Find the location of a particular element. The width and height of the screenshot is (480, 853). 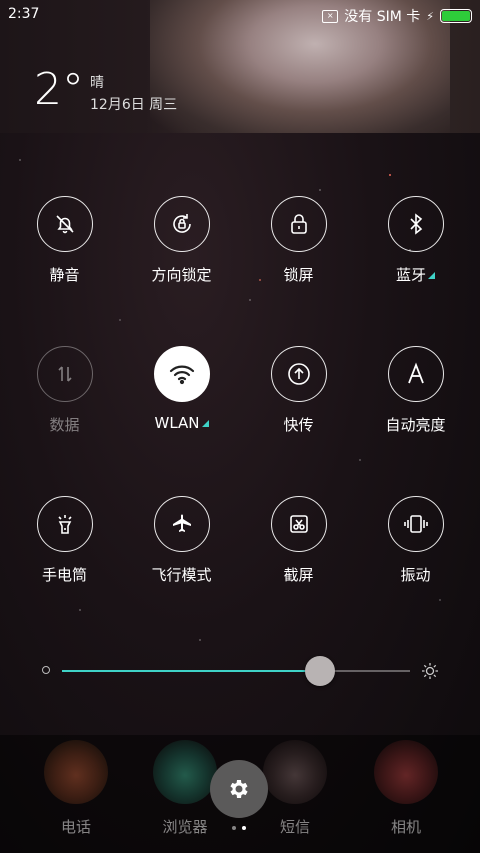

messages-app-icon is located at coordinates (295, 772).